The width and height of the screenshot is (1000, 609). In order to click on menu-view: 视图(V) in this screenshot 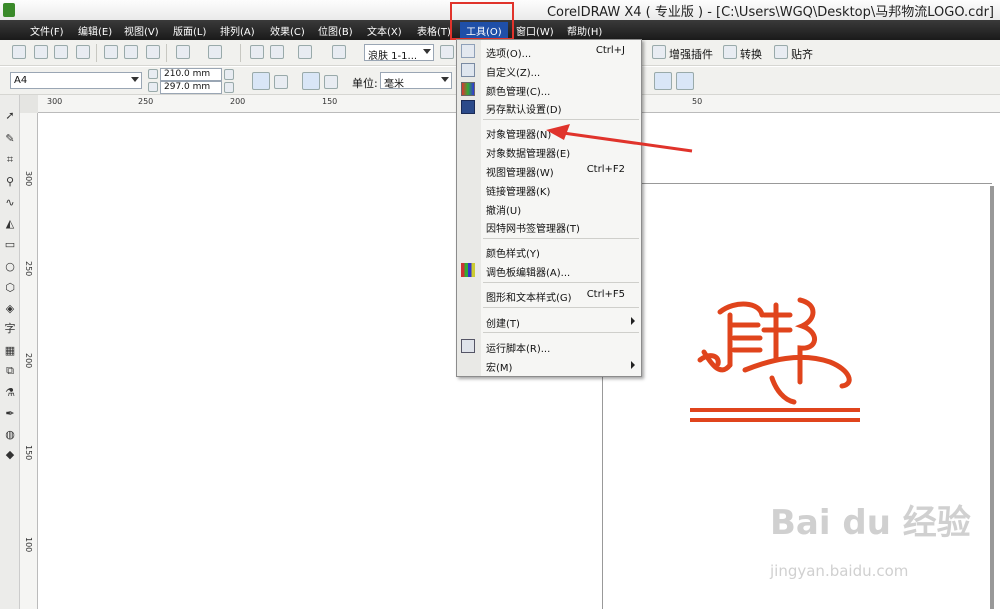, I will do `click(141, 30)`.